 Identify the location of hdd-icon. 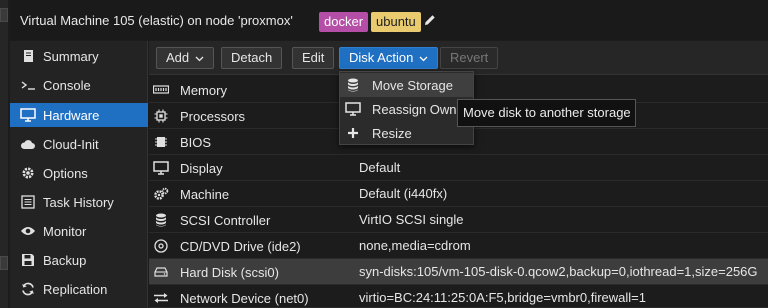
(161, 272).